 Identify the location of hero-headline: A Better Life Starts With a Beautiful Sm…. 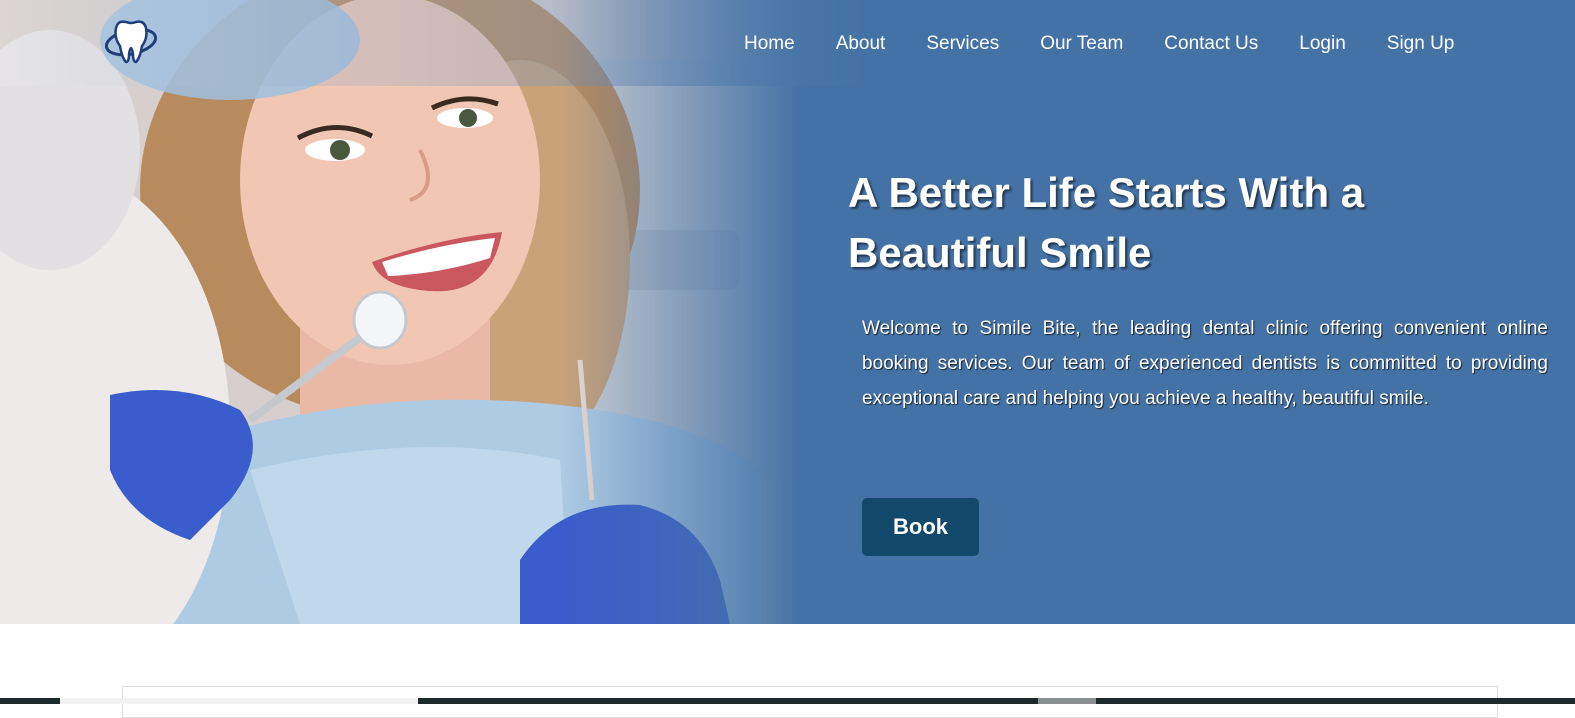
(1106, 222).